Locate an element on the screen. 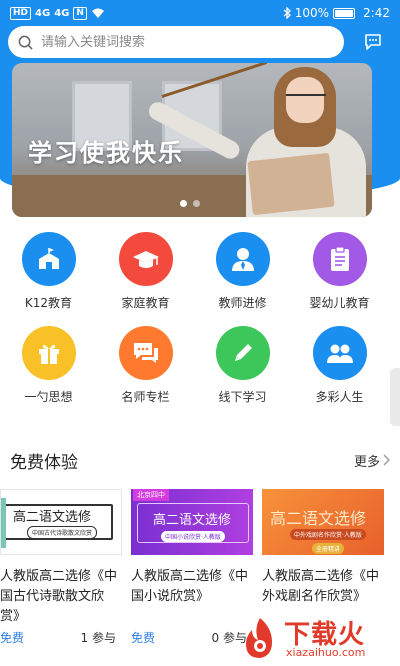 This screenshot has height=666, width=400. message-icon is located at coordinates (373, 42).